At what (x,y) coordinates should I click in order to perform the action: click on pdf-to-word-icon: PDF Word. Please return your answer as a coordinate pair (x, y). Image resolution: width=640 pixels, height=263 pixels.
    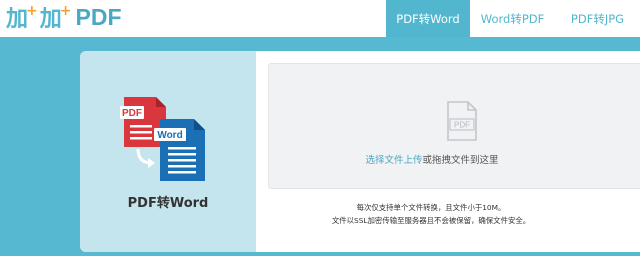
    Looking at the image, I should click on (162, 139).